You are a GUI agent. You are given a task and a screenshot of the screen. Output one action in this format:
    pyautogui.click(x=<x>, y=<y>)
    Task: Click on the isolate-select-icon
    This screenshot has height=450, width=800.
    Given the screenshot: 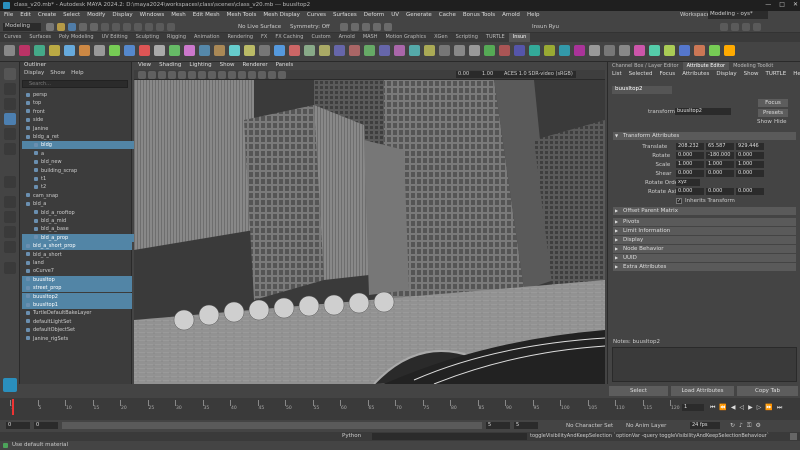 What is the action you would take?
    pyautogui.click(x=272, y=75)
    